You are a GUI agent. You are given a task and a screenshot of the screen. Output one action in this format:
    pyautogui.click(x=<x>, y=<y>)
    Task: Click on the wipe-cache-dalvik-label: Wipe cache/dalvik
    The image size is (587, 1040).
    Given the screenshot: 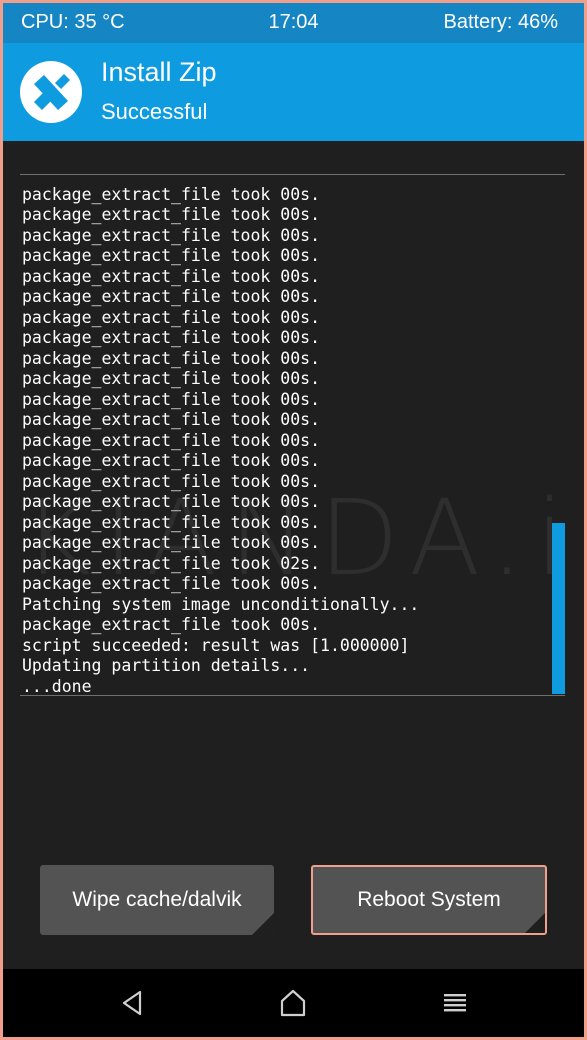 What is the action you would take?
    pyautogui.click(x=157, y=899)
    